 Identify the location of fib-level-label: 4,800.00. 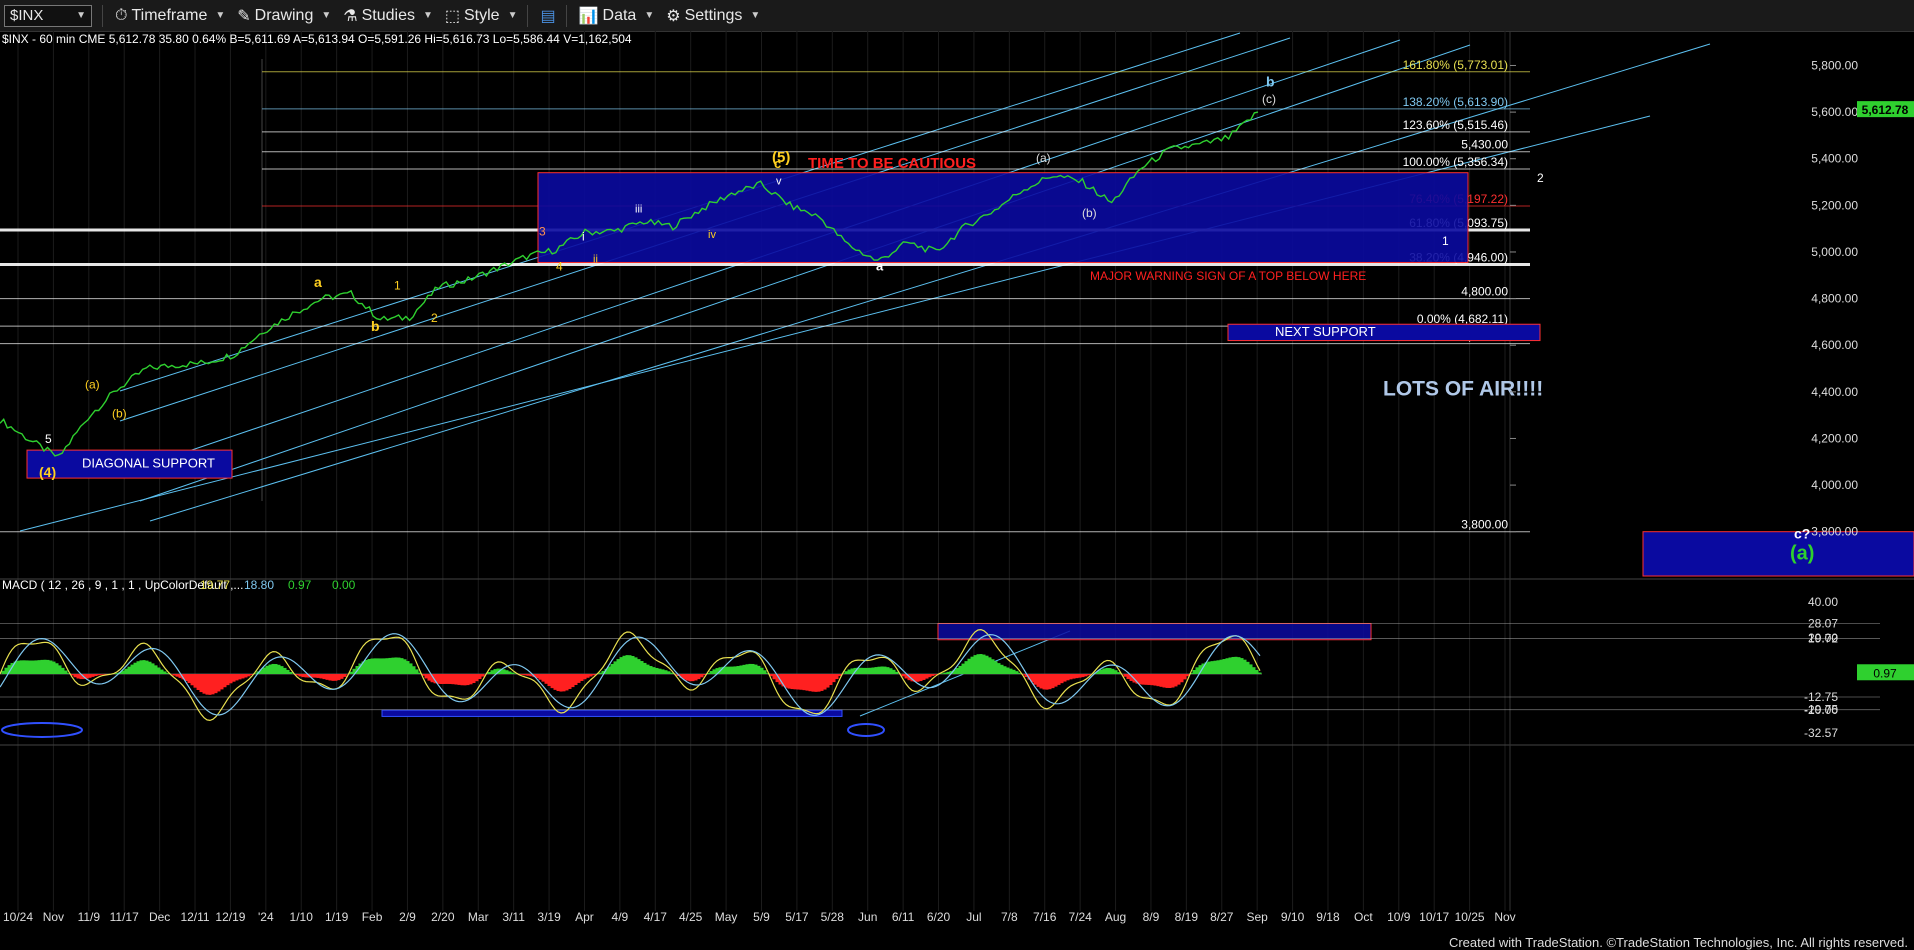
(1484, 292).